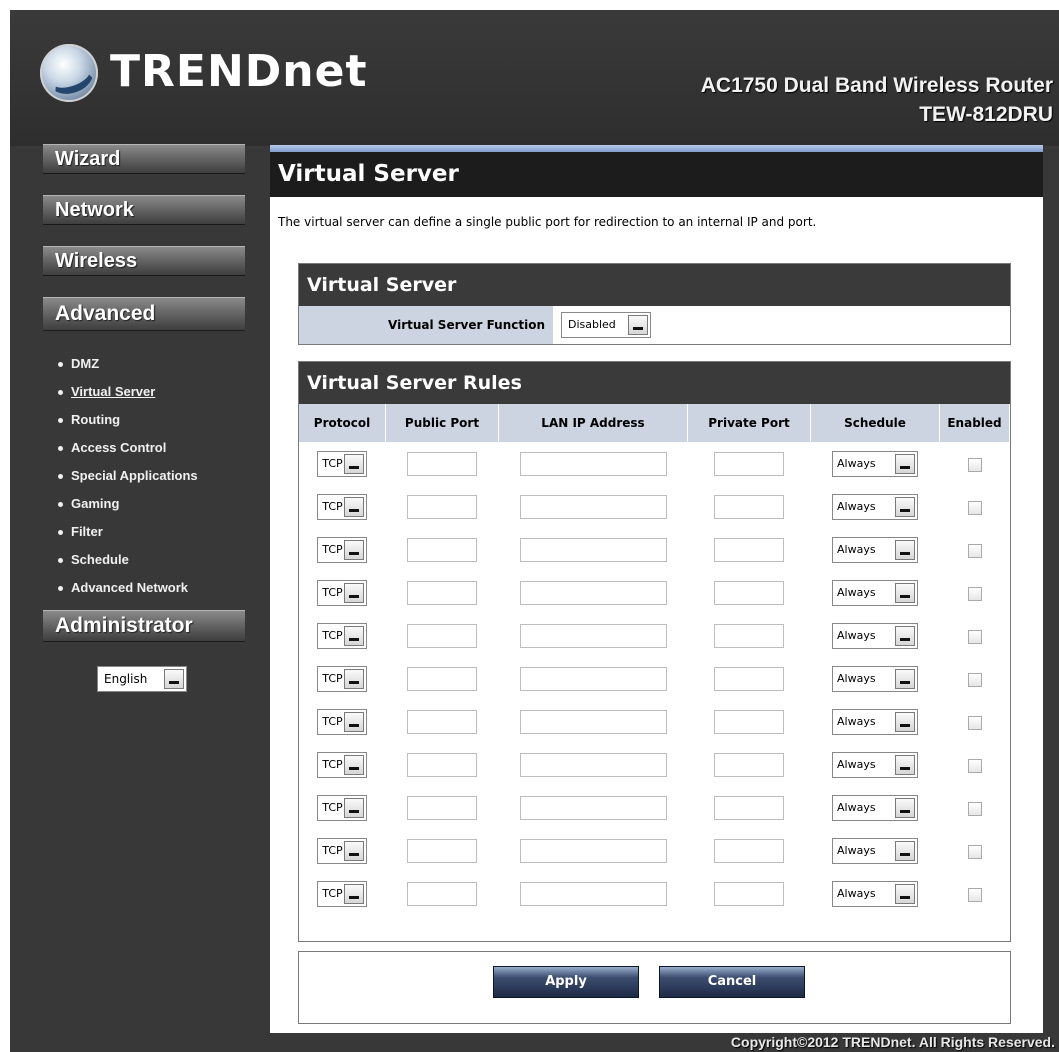 Image resolution: width=1059 pixels, height=1052 pixels. What do you see at coordinates (128, 504) in the screenshot?
I see `submenu-item-gaming: Gaming` at bounding box center [128, 504].